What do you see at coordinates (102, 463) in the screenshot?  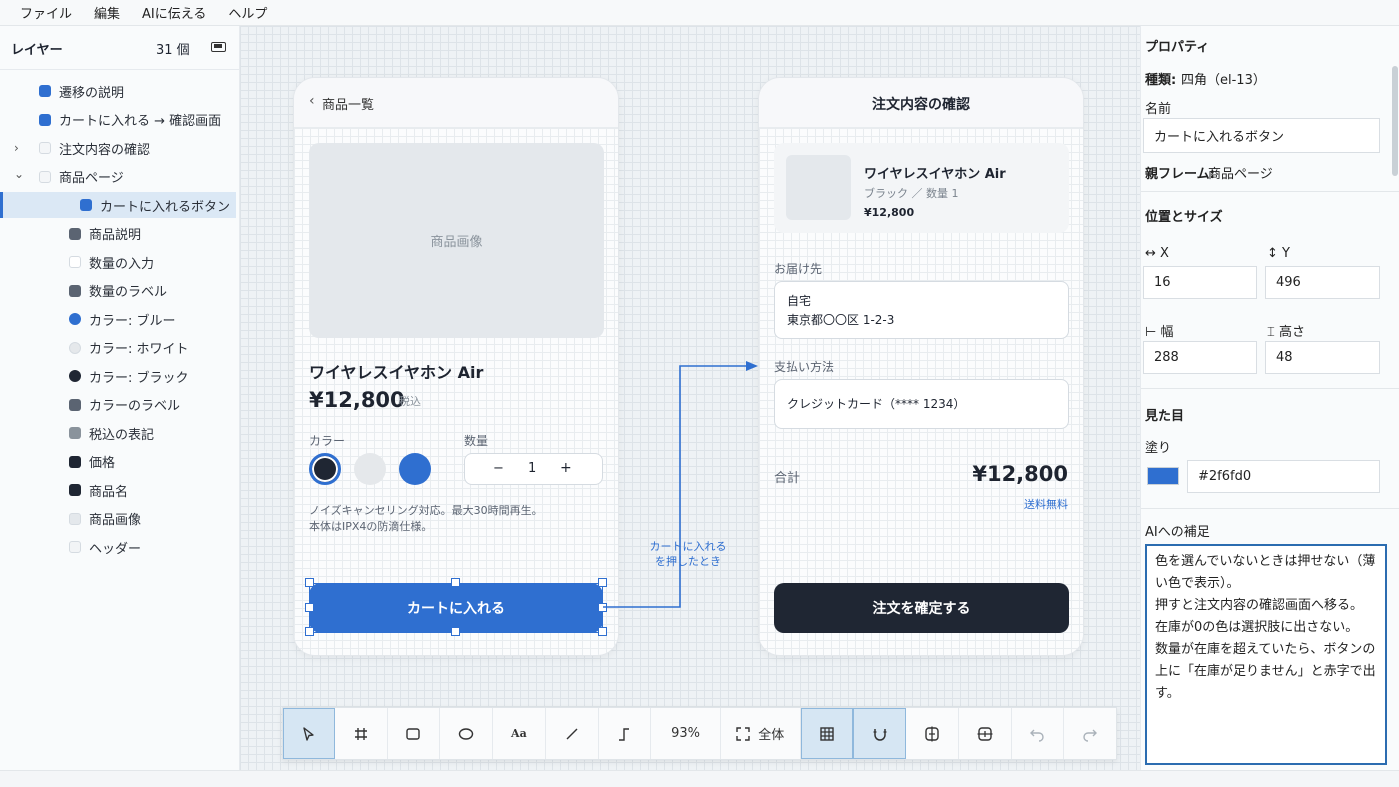 I see `layer-label: 価格` at bounding box center [102, 463].